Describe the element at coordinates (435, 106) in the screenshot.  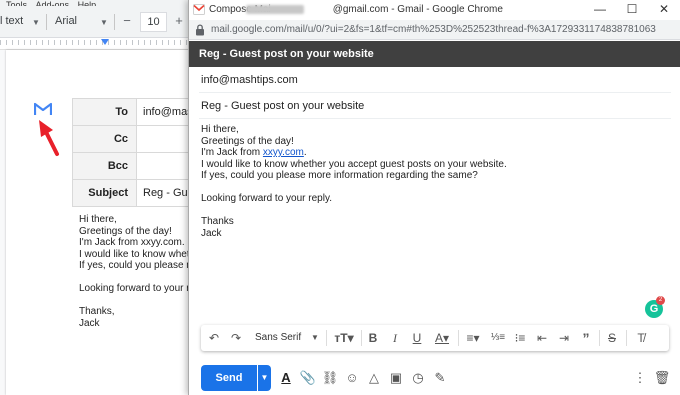
I see `subject-field: Reg - Guest post on your website` at that location.